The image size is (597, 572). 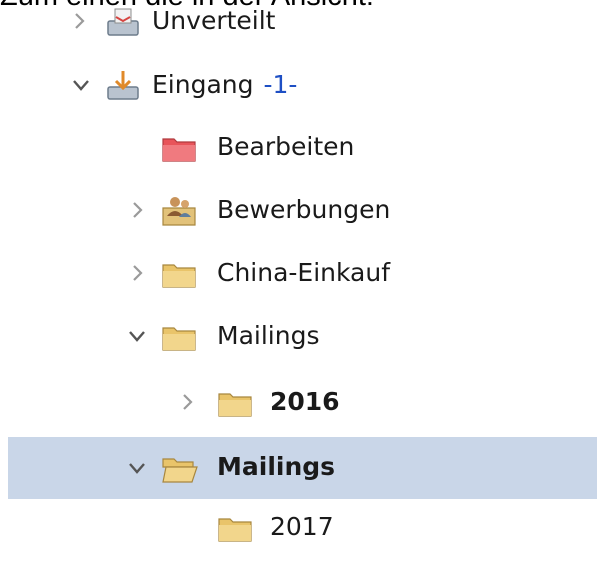 What do you see at coordinates (304, 209) in the screenshot?
I see `tree-item-label: Bewerbungen` at bounding box center [304, 209].